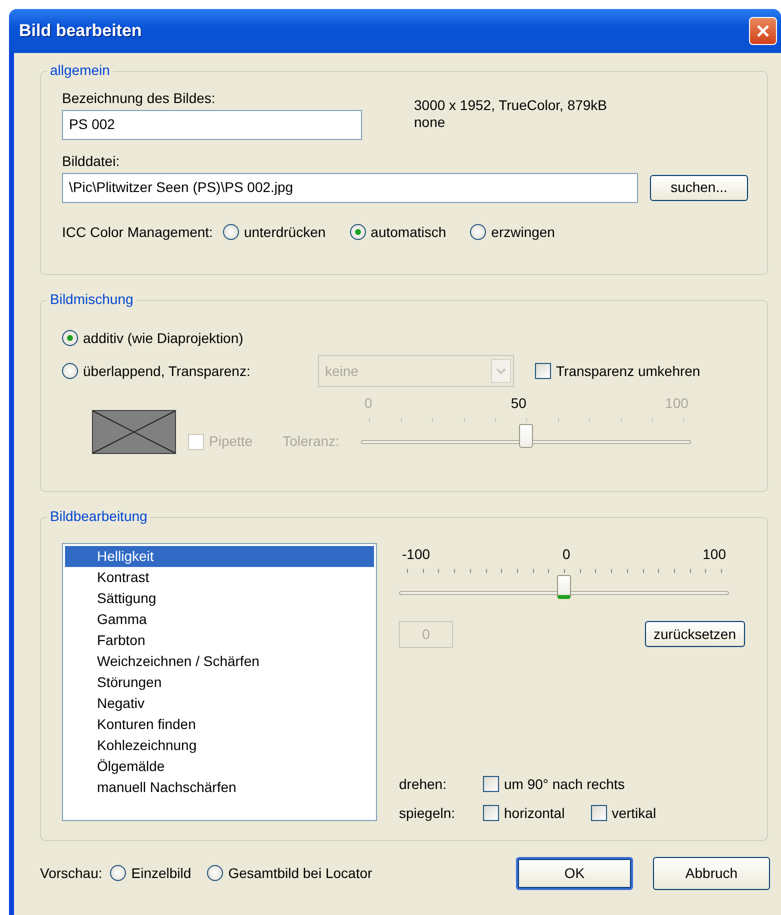  Describe the element at coordinates (694, 634) in the screenshot. I see `reset-button: zurücksetzen` at that location.